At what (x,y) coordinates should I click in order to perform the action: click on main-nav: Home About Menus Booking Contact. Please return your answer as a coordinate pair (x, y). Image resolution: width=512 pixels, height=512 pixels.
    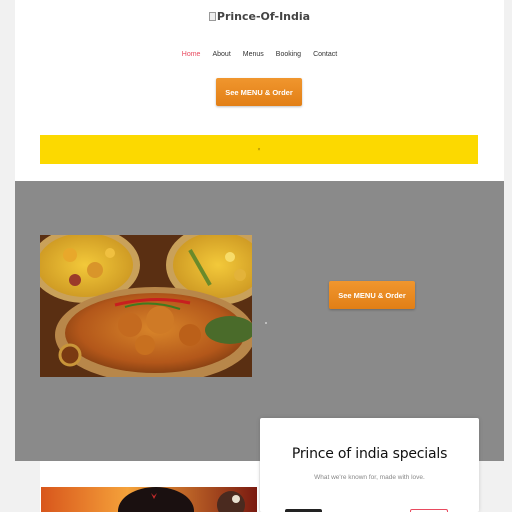
    Looking at the image, I should click on (259, 54).